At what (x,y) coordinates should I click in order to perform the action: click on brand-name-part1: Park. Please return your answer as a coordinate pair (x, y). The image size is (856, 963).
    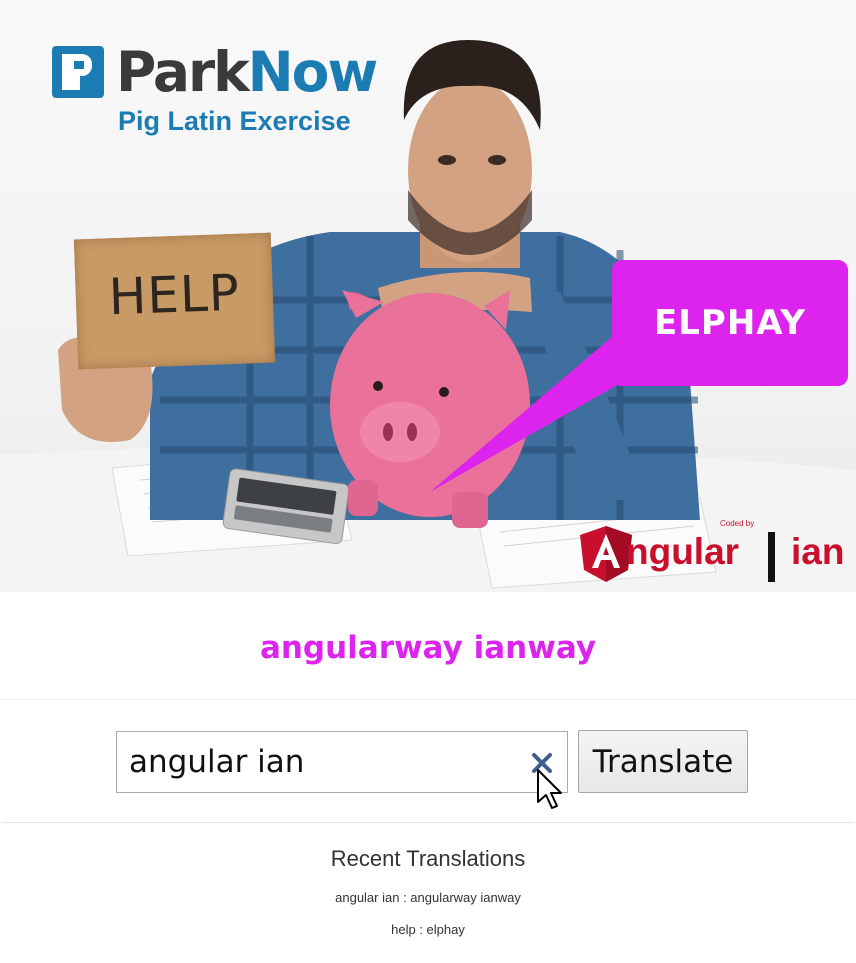
    Looking at the image, I should click on (183, 72).